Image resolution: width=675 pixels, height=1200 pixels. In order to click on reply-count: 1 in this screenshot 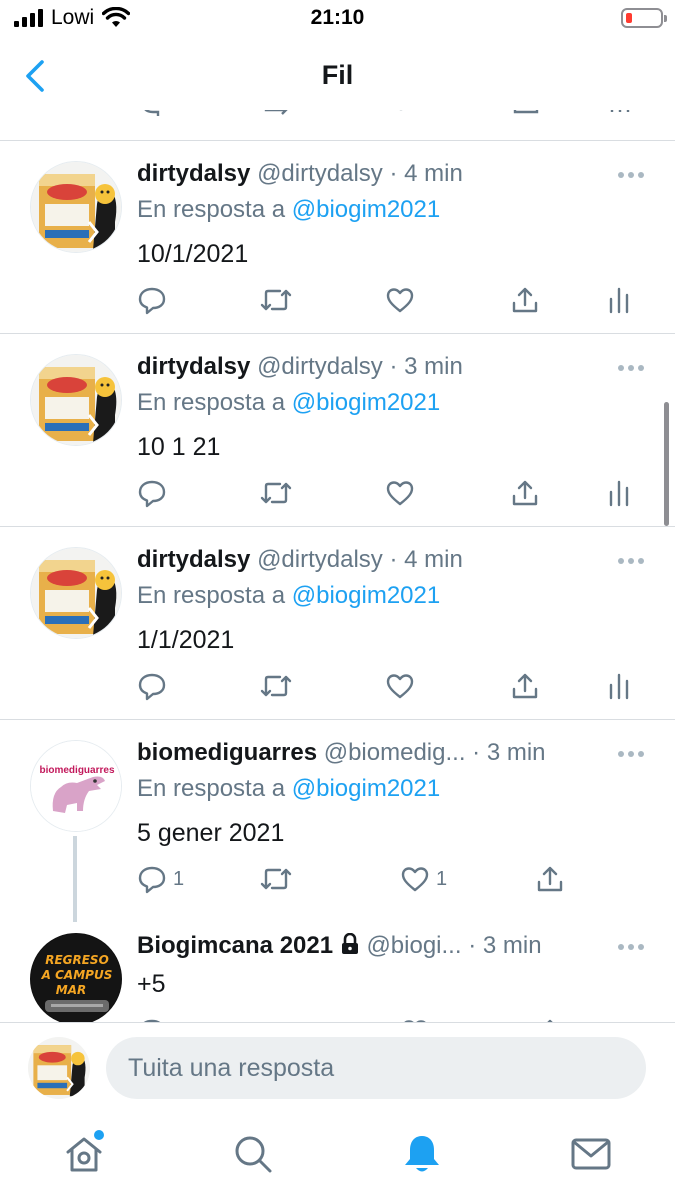, I will do `click(179, 878)`.